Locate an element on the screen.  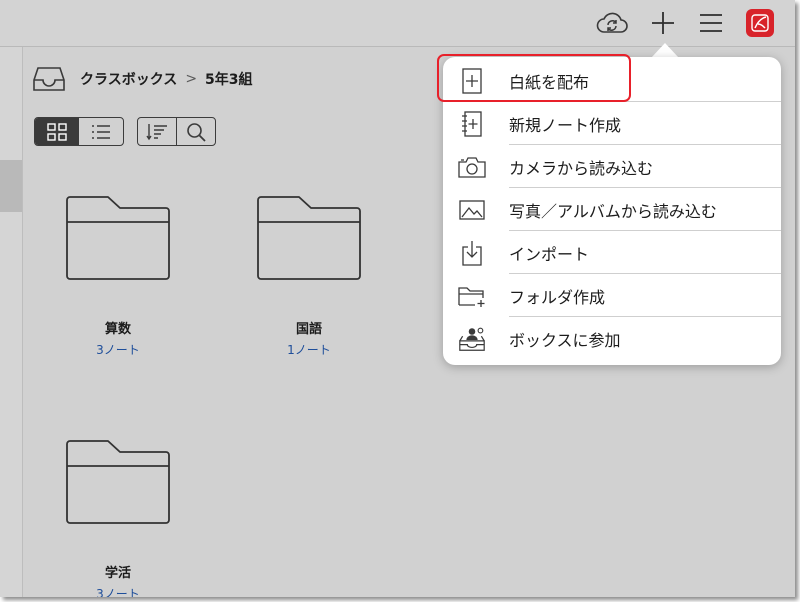
menu-item-join-box: ボックスに参加 is located at coordinates (612, 338).